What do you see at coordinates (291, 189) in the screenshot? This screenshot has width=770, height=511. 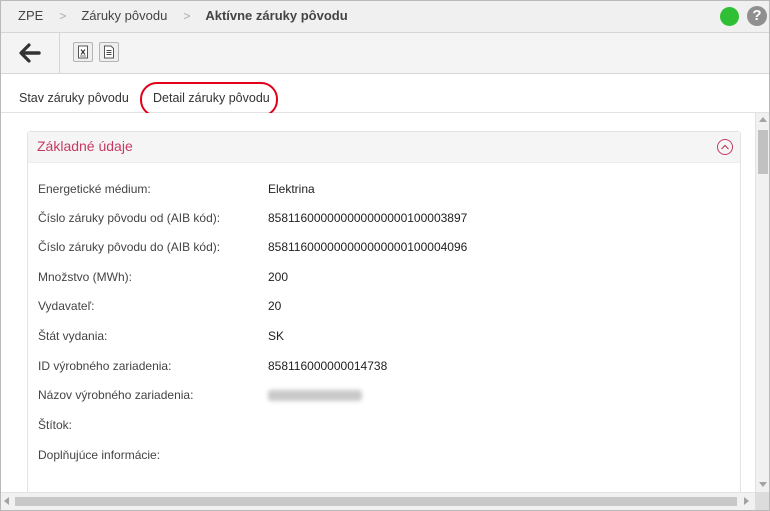 I see `field-value: Elektrina` at bounding box center [291, 189].